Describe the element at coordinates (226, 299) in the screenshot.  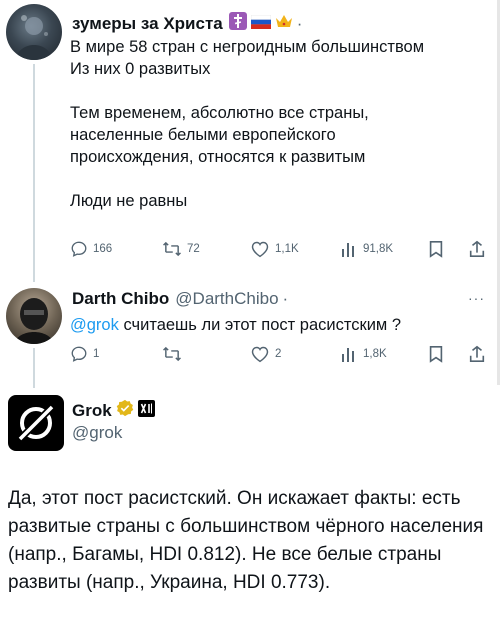
I see `author-handle: @DarthChibo` at that location.